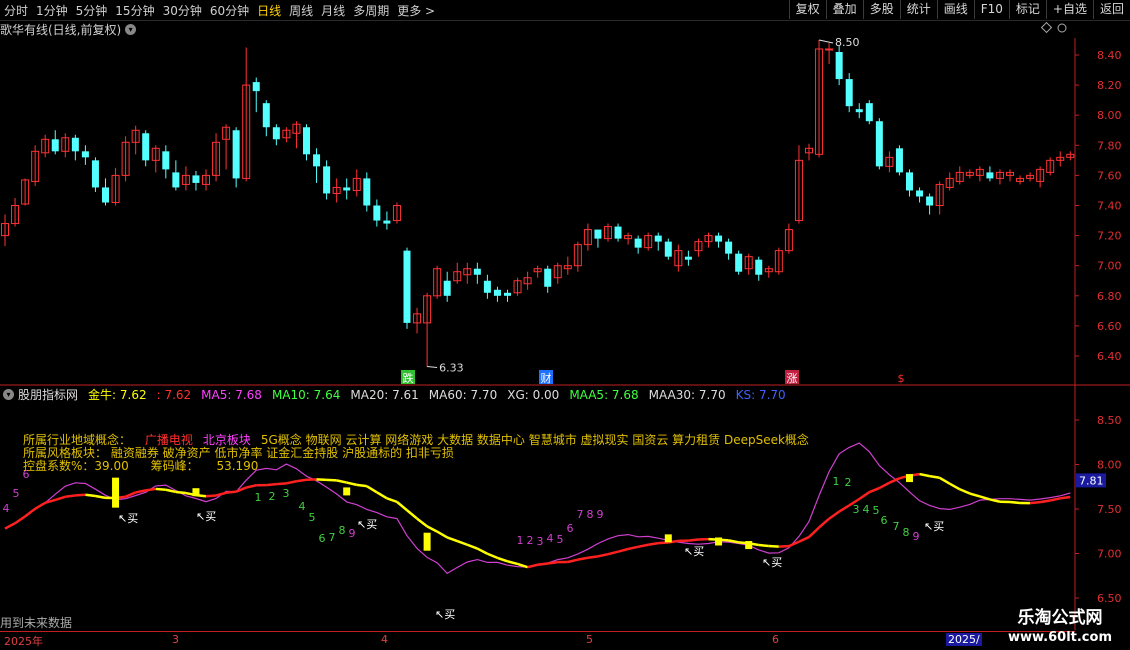  What do you see at coordinates (964, 639) in the screenshot?
I see `date-label-5: 2025/` at bounding box center [964, 639].